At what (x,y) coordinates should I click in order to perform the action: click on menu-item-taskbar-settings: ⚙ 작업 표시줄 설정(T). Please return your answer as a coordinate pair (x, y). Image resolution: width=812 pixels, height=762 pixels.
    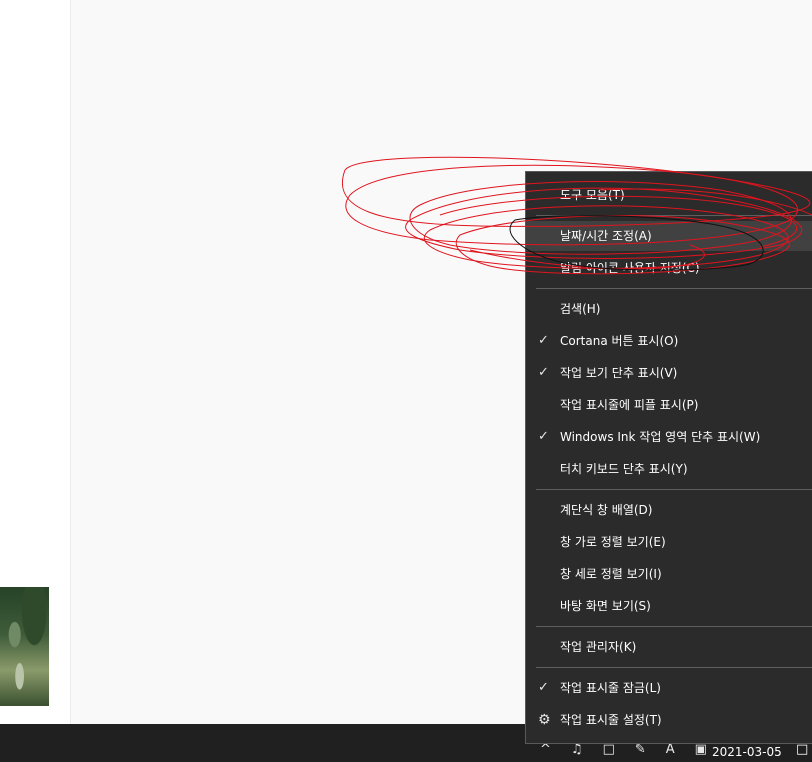
    Looking at the image, I should click on (669, 720).